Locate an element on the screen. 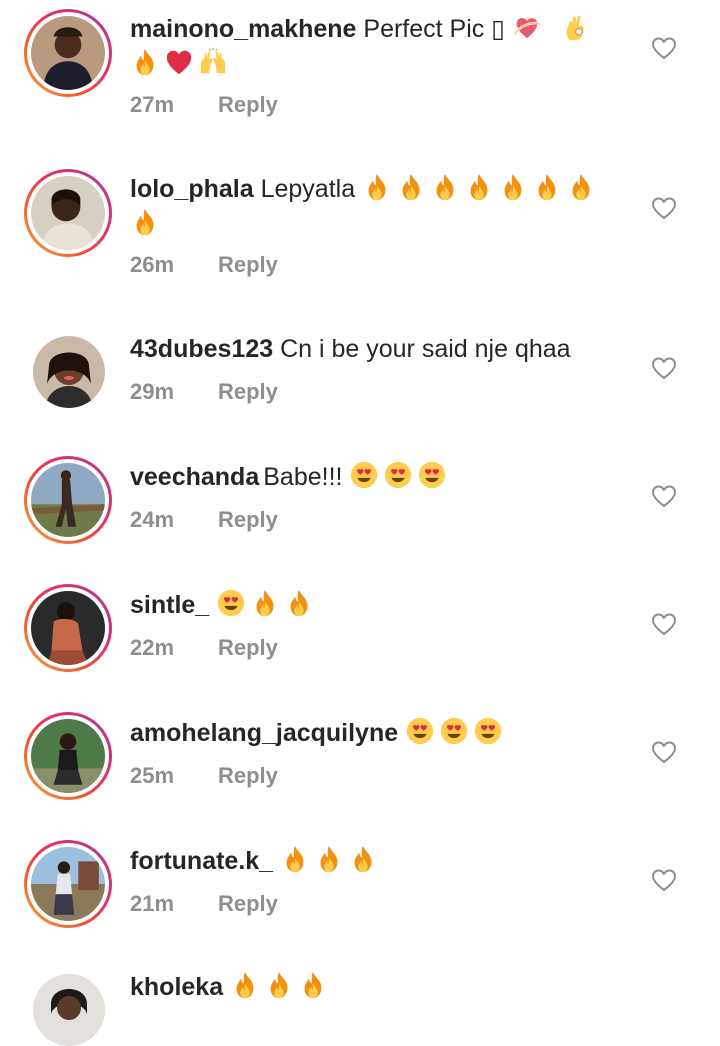  comment-text: kholeka is located at coordinates (380, 987).